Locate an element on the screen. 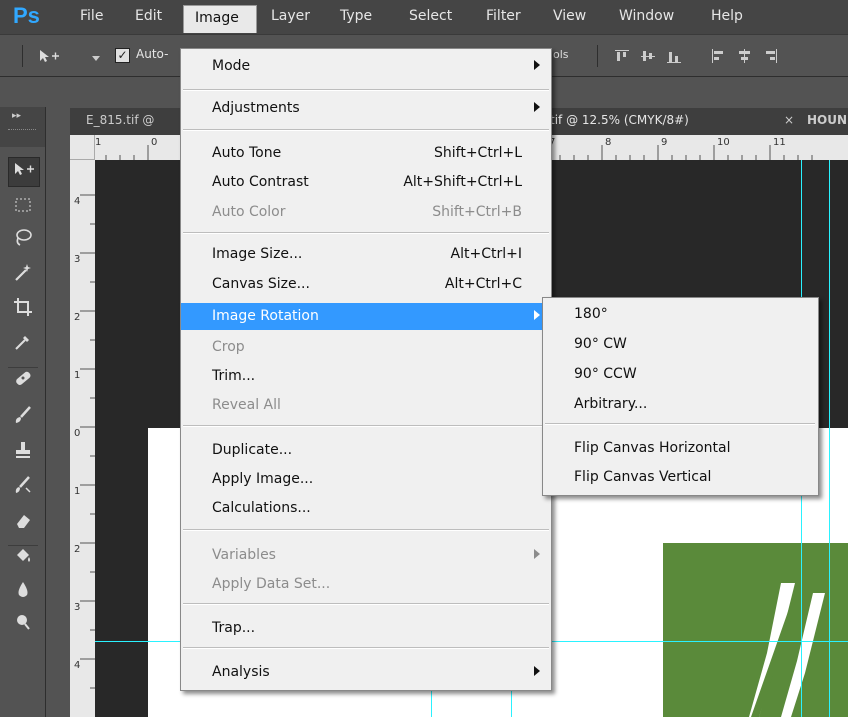  vertical-ruler: 4 3 2 1 0 1 2 3 4 is located at coordinates (83, 438).